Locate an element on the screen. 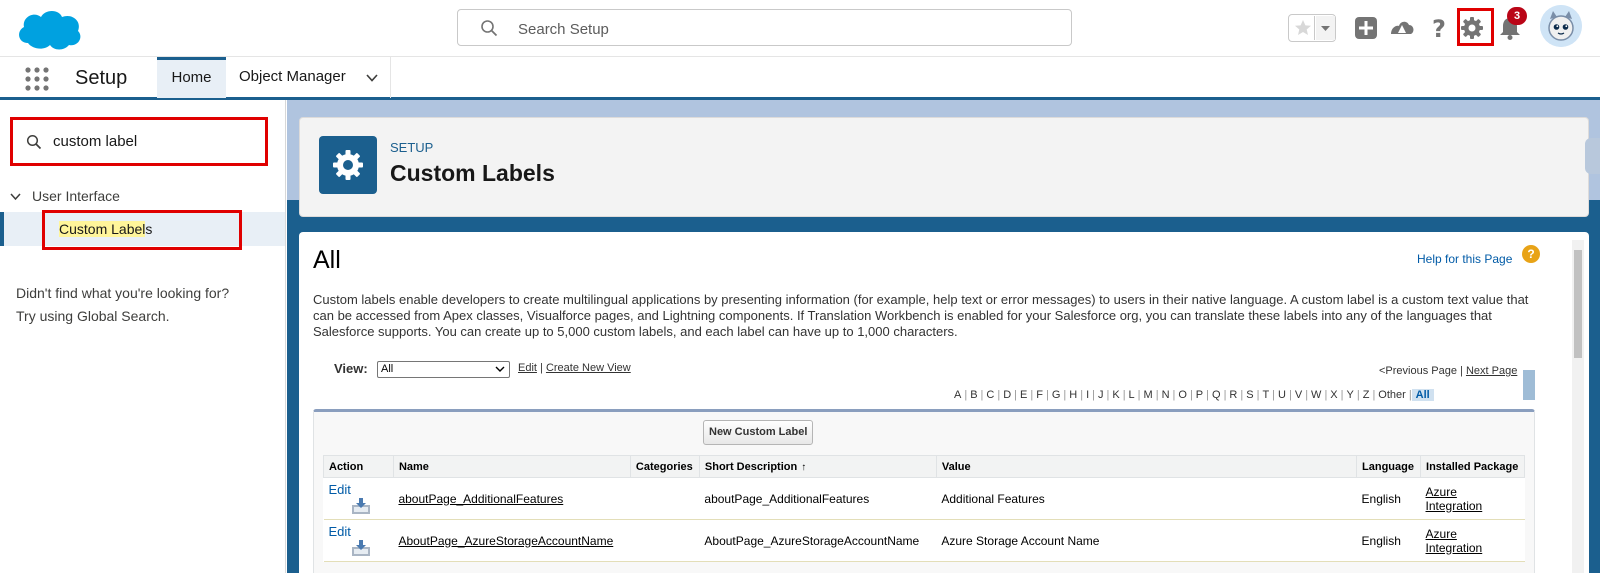  alpha-filter-t: T is located at coordinates (1265, 395).